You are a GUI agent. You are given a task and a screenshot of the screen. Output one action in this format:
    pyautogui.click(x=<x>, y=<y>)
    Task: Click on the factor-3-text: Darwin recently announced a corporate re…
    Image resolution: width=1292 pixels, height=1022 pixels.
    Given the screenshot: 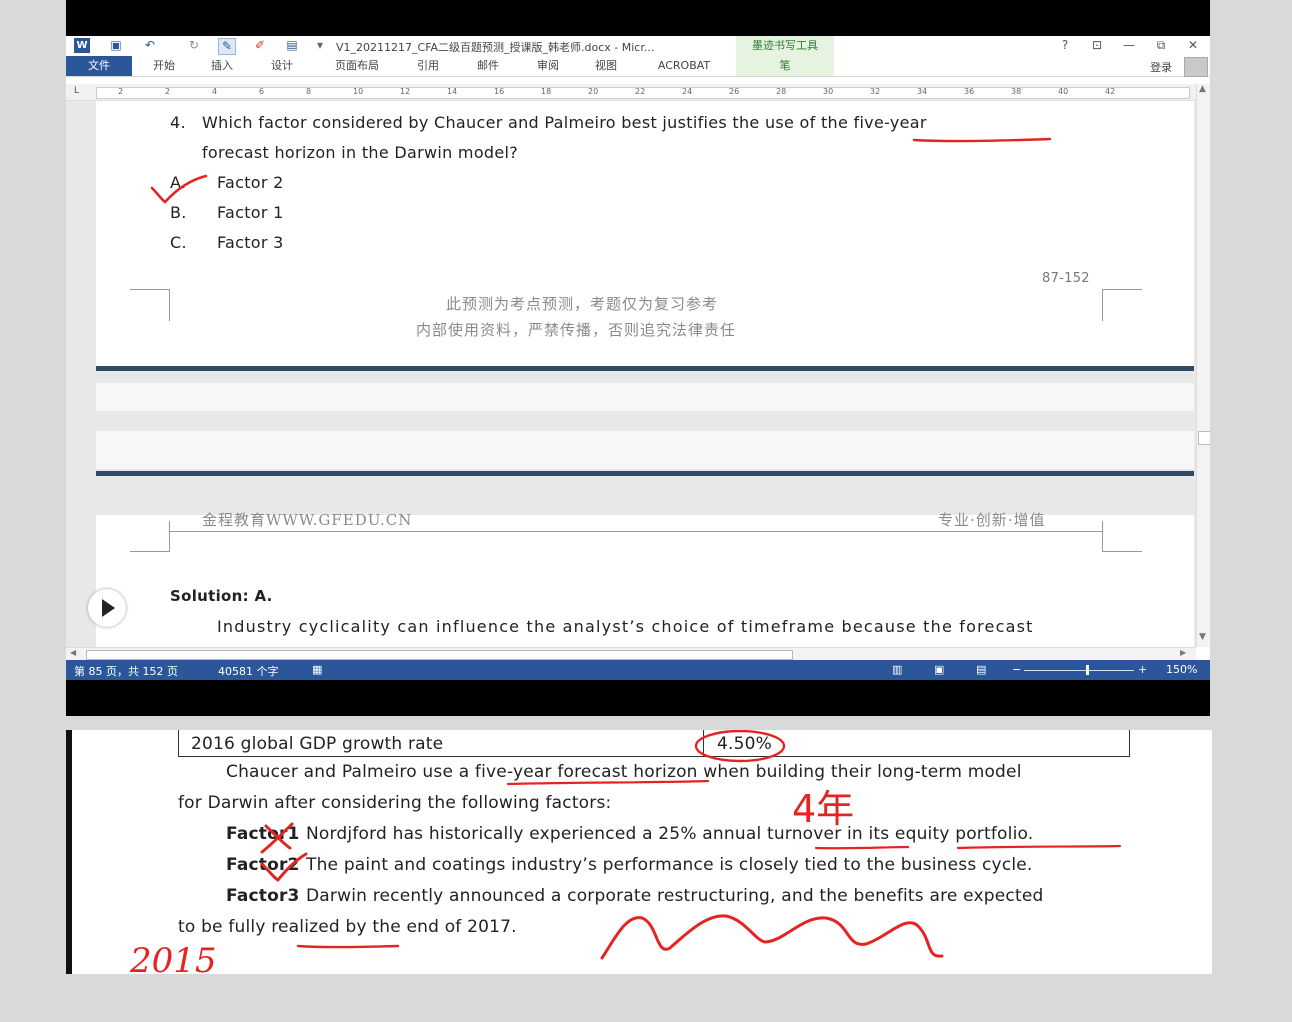 What is the action you would take?
    pyautogui.click(x=675, y=896)
    